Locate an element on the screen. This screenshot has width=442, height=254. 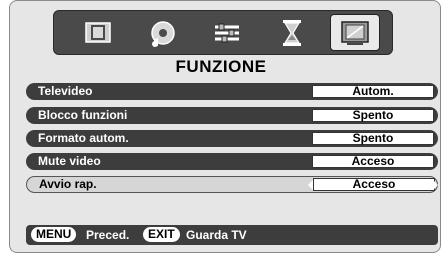
picture-icon is located at coordinates (98, 32).